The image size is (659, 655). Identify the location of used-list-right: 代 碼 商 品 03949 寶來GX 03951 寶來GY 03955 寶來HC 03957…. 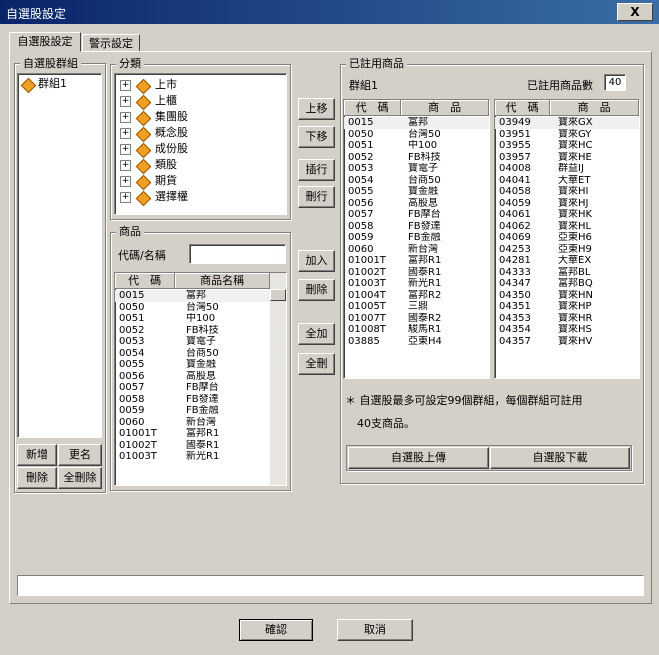
(567, 239).